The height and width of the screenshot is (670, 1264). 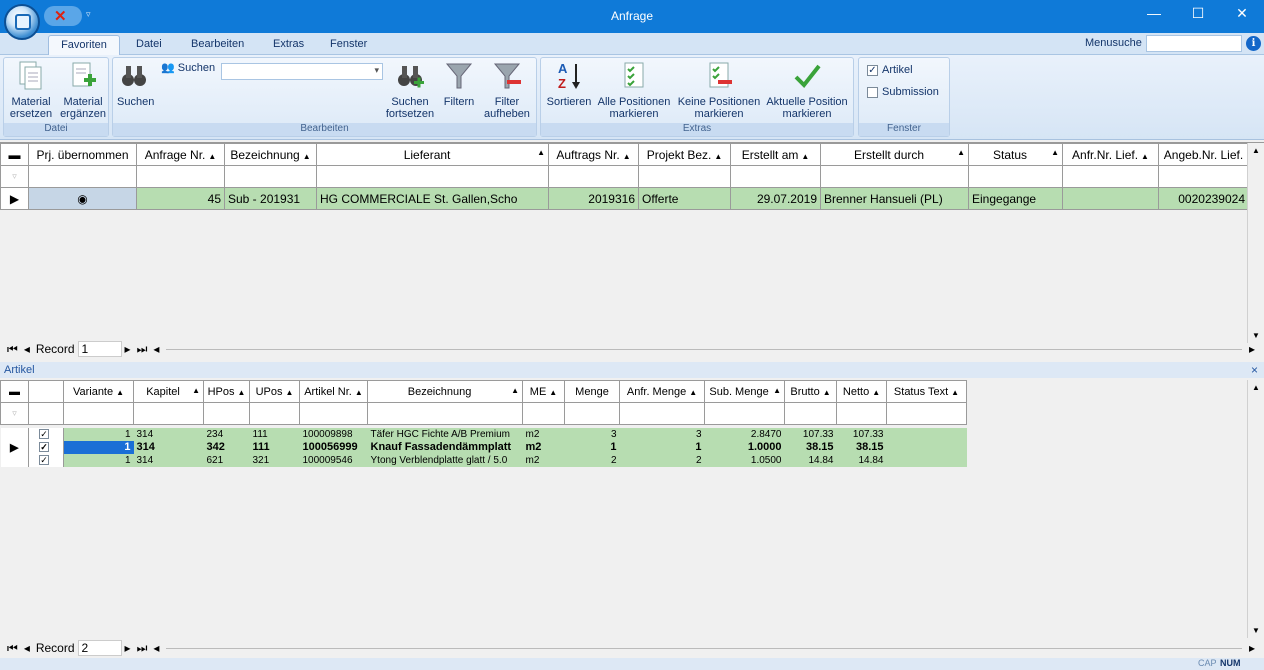 What do you see at coordinates (592, 391) in the screenshot?
I see `col-menge: Menge` at bounding box center [592, 391].